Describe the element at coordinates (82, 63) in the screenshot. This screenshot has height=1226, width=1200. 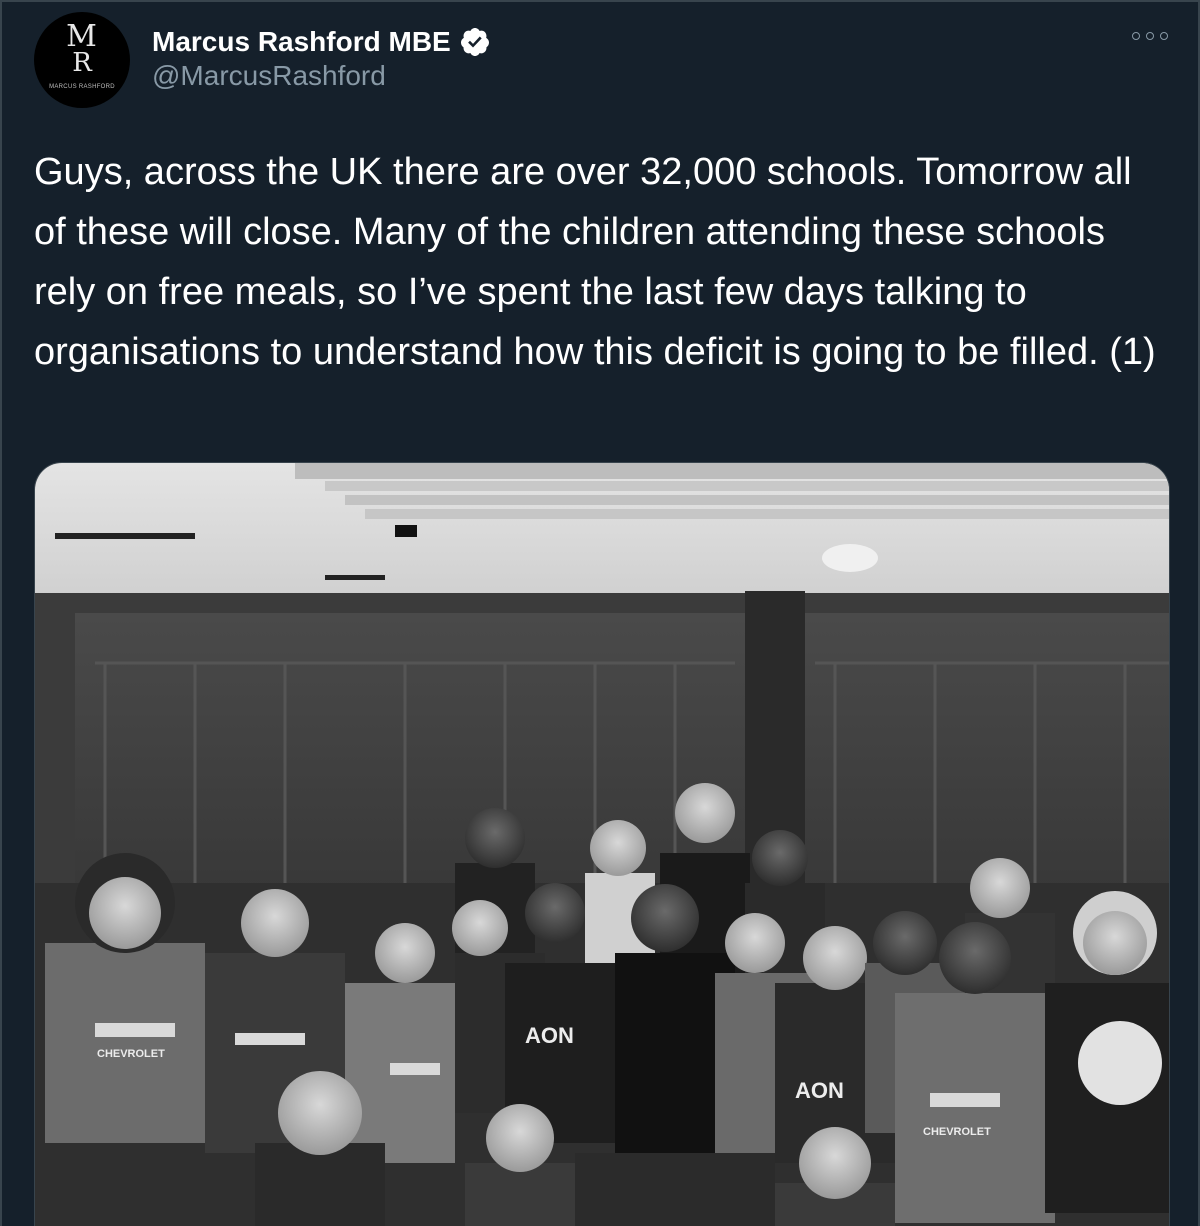
I see `avatar-monogram-bottom: R` at that location.